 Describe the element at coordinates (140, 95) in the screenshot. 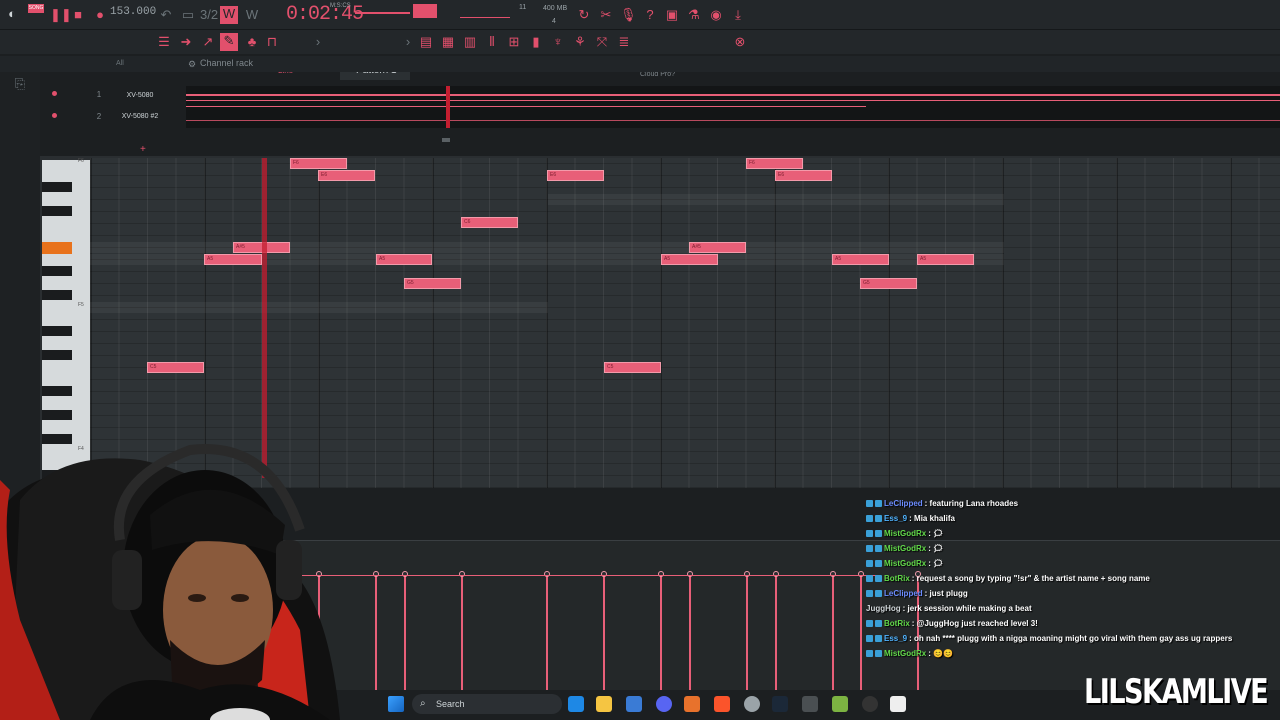

I see `channel-name: XV-5080` at that location.